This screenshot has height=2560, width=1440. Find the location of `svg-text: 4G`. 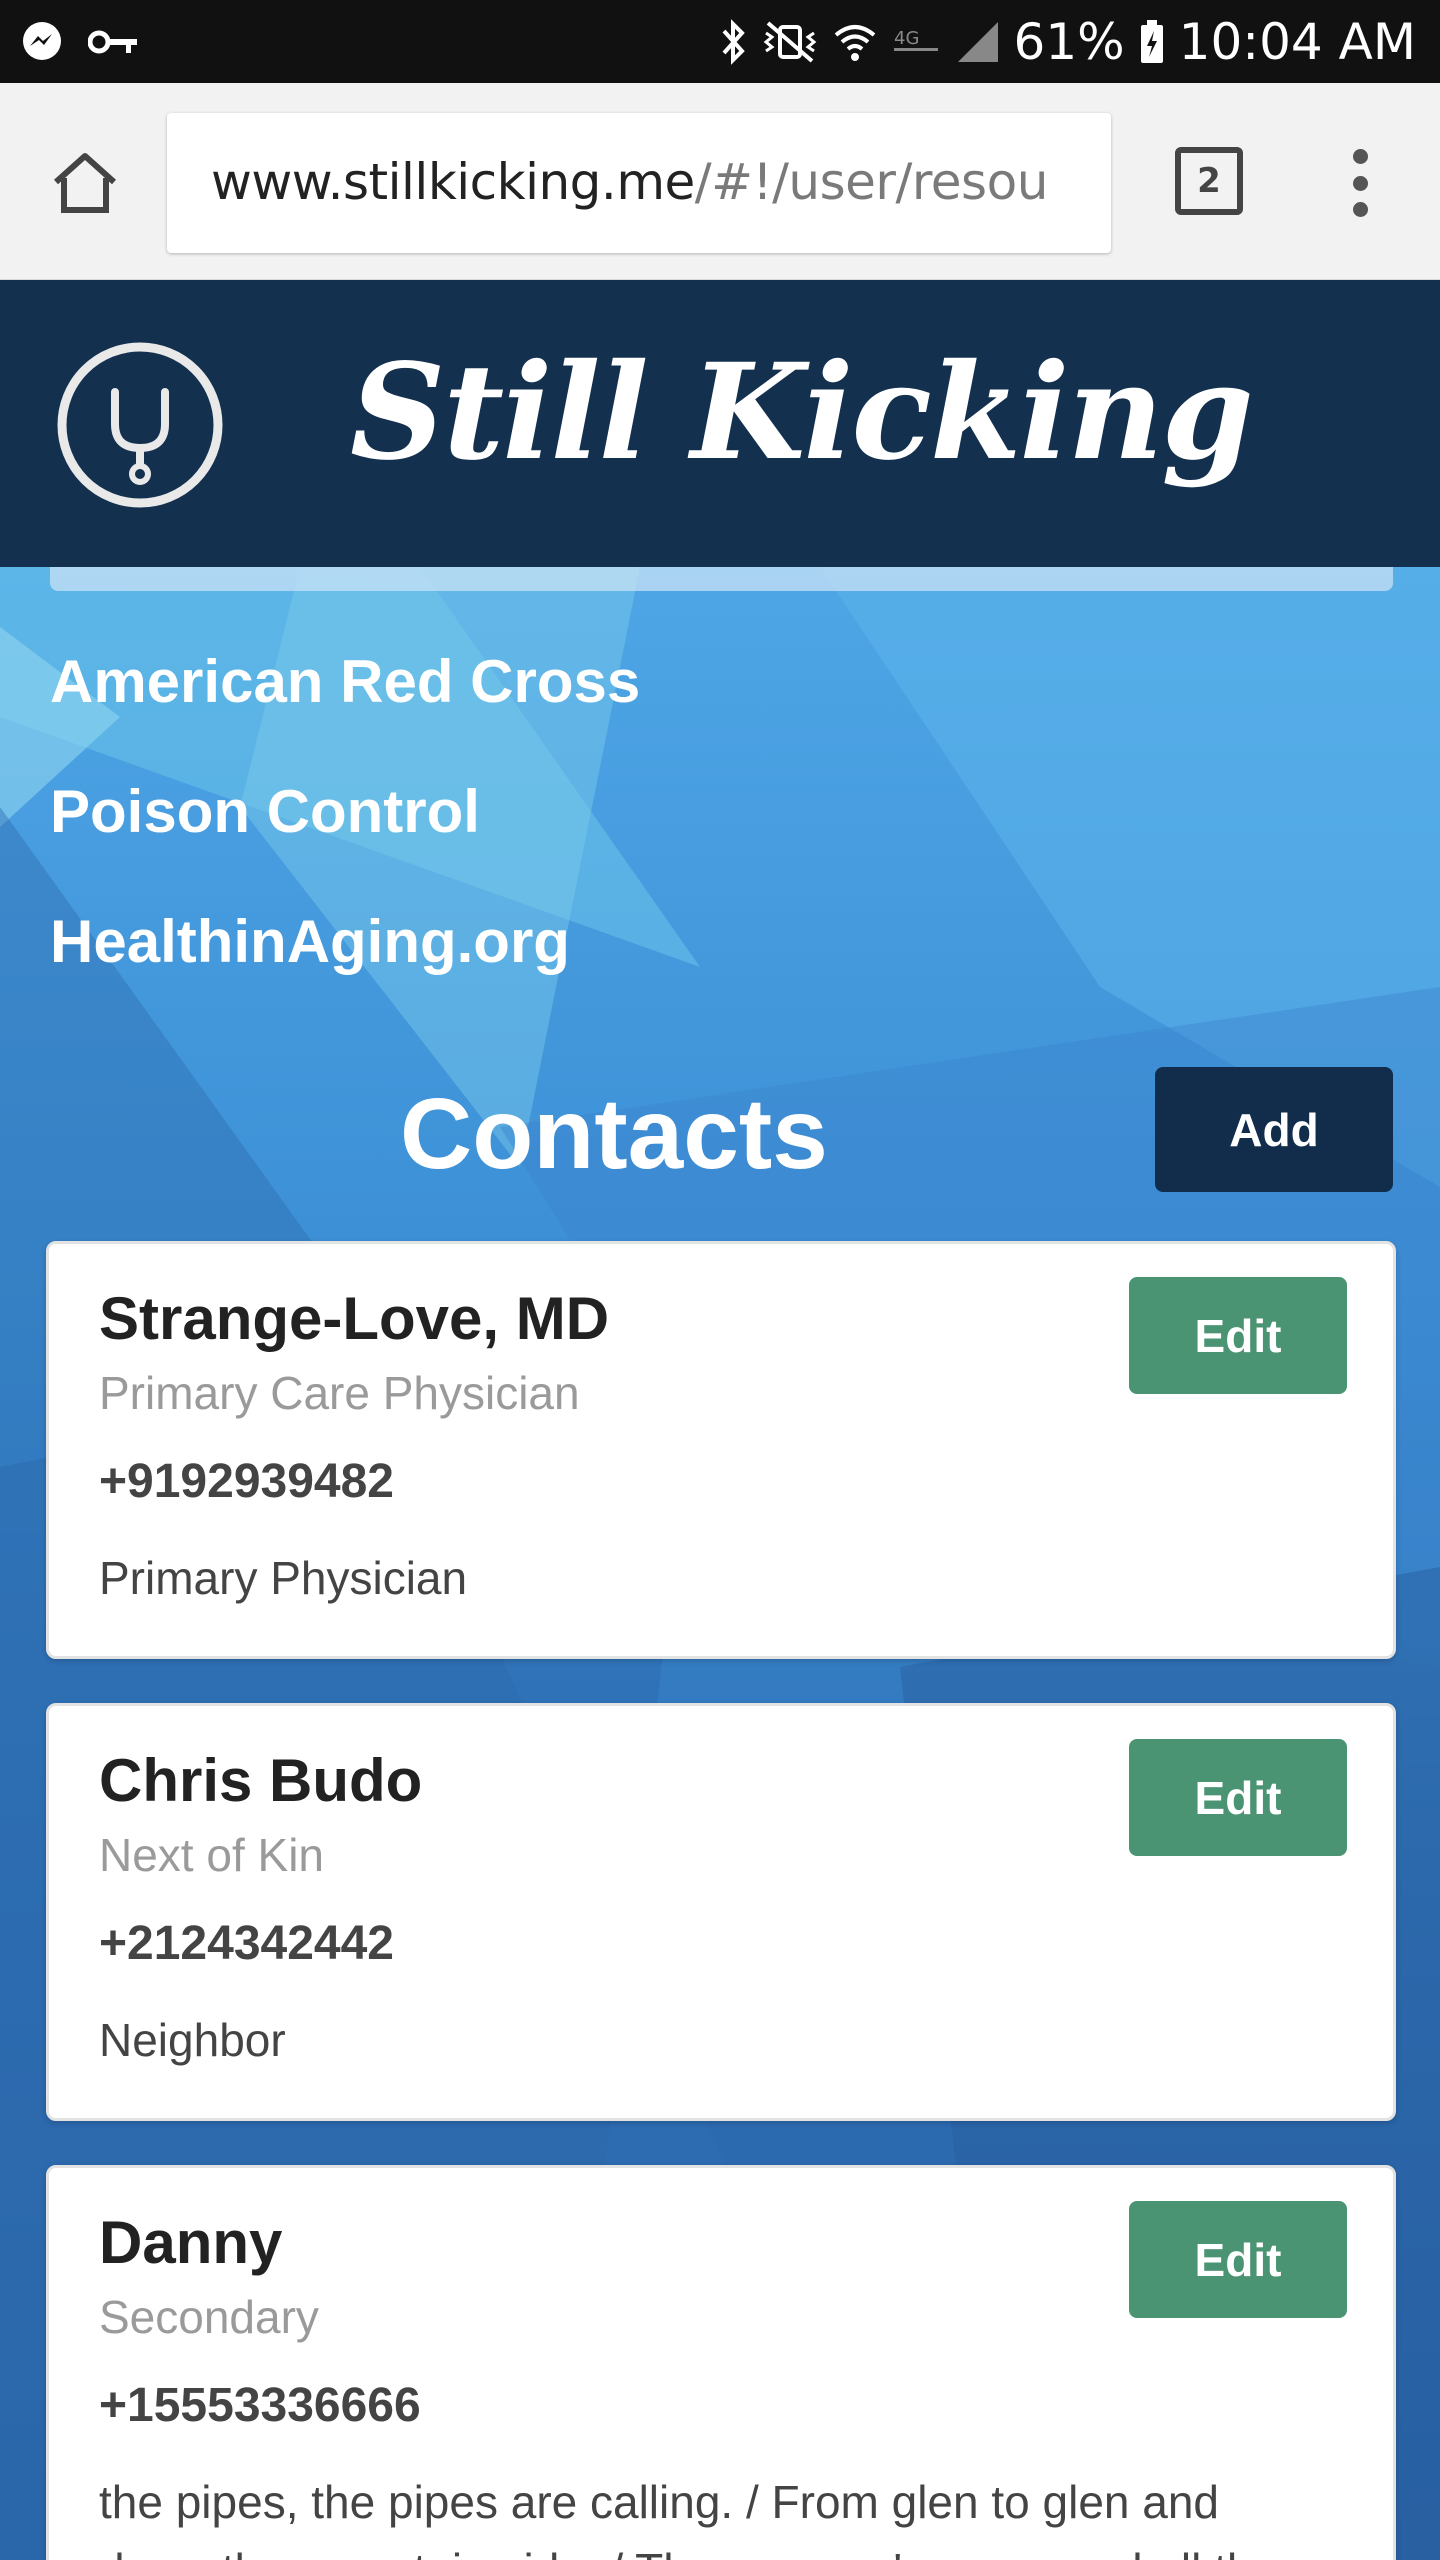

svg-text: 4G is located at coordinates (906, 38).